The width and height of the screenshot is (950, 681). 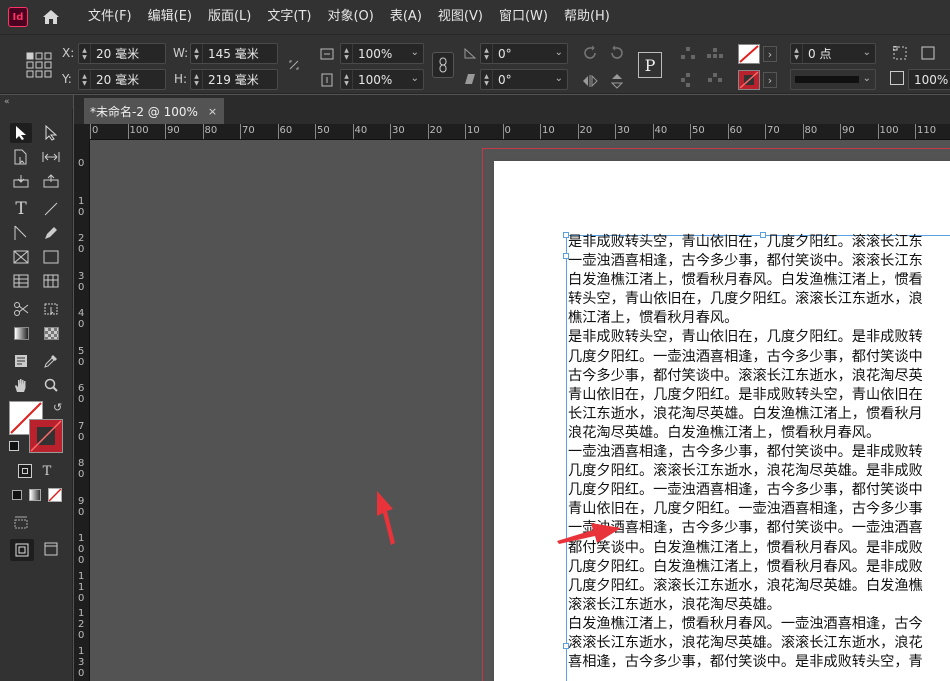 I want to click on stroke-swatch, so click(x=46, y=436).